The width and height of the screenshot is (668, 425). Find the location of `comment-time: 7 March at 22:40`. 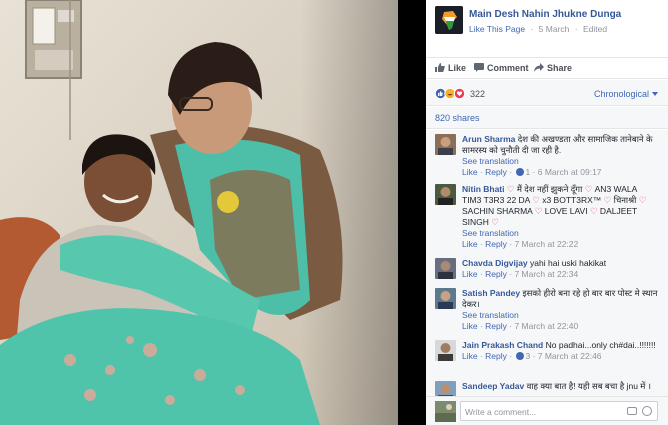

comment-time: 7 March at 22:40 is located at coordinates (546, 326).